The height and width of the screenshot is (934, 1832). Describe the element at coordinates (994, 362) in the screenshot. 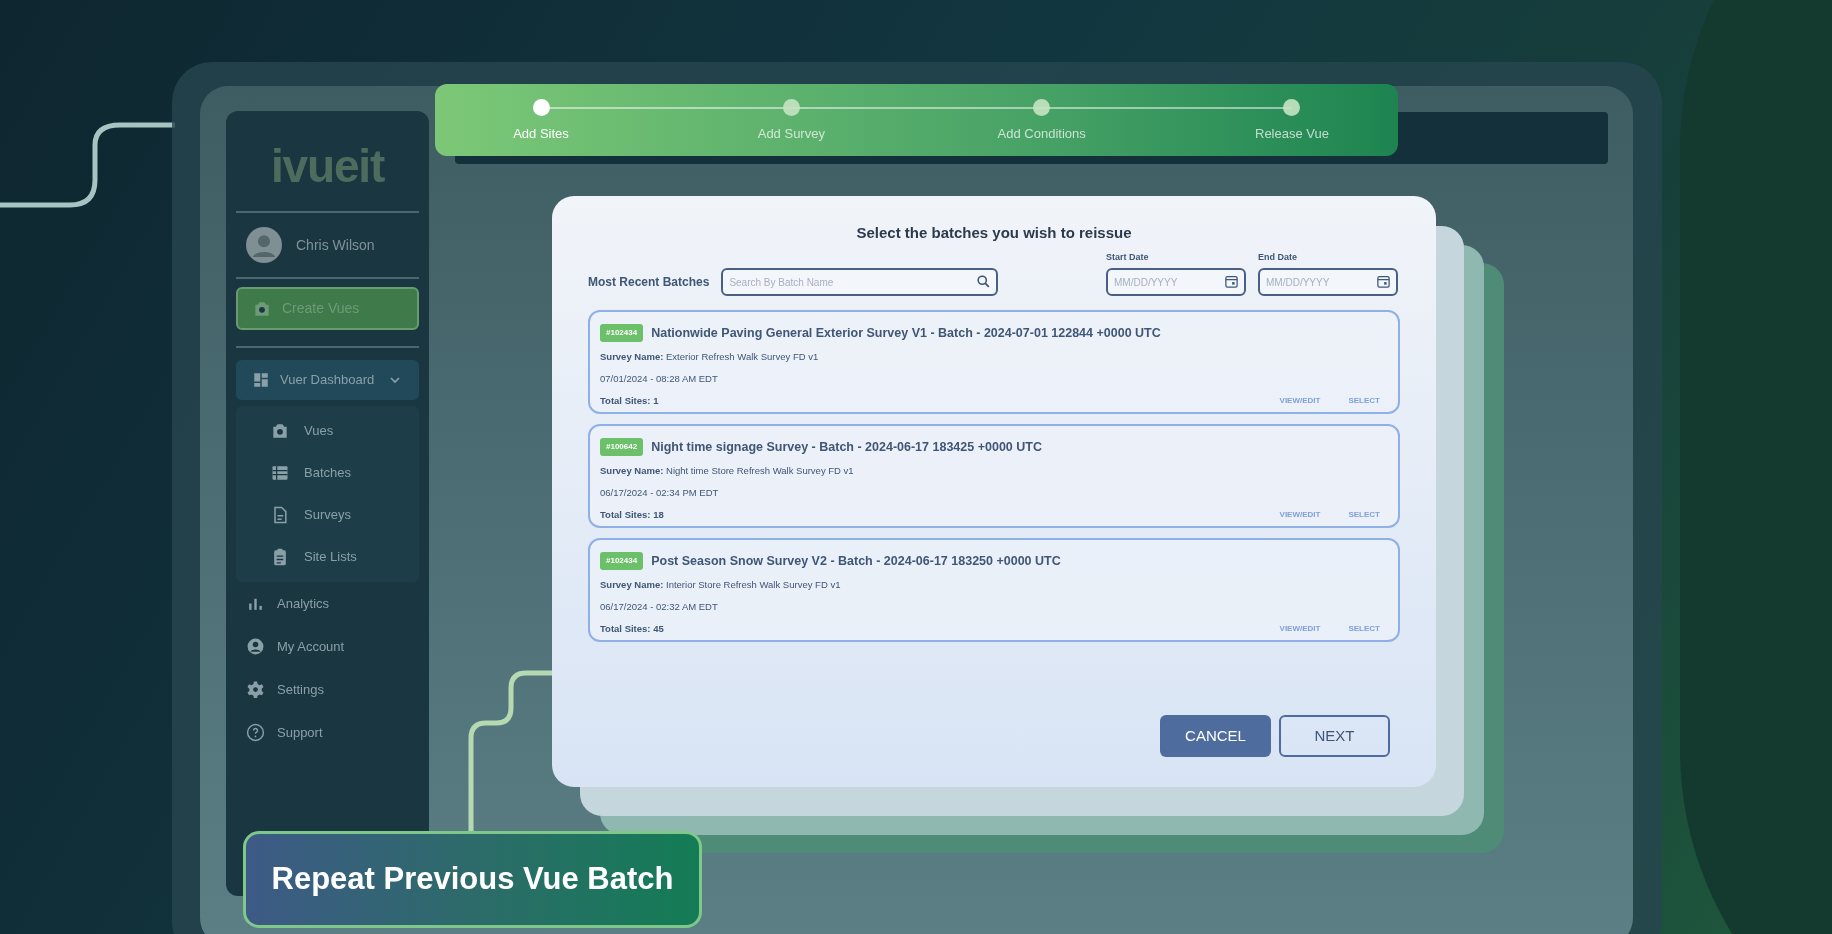

I see `batch-card: #102434 Nationwide Paving General Exterior Survey V1 - Batch - 2024-07-01 122844 +0000 UTC Survey Name: Exterior Refresh Walk Survey FD v1 07/01/2024 - 08:28 AM EDT Total Sites: 1 VIEW/EDIT SELECT` at that location.